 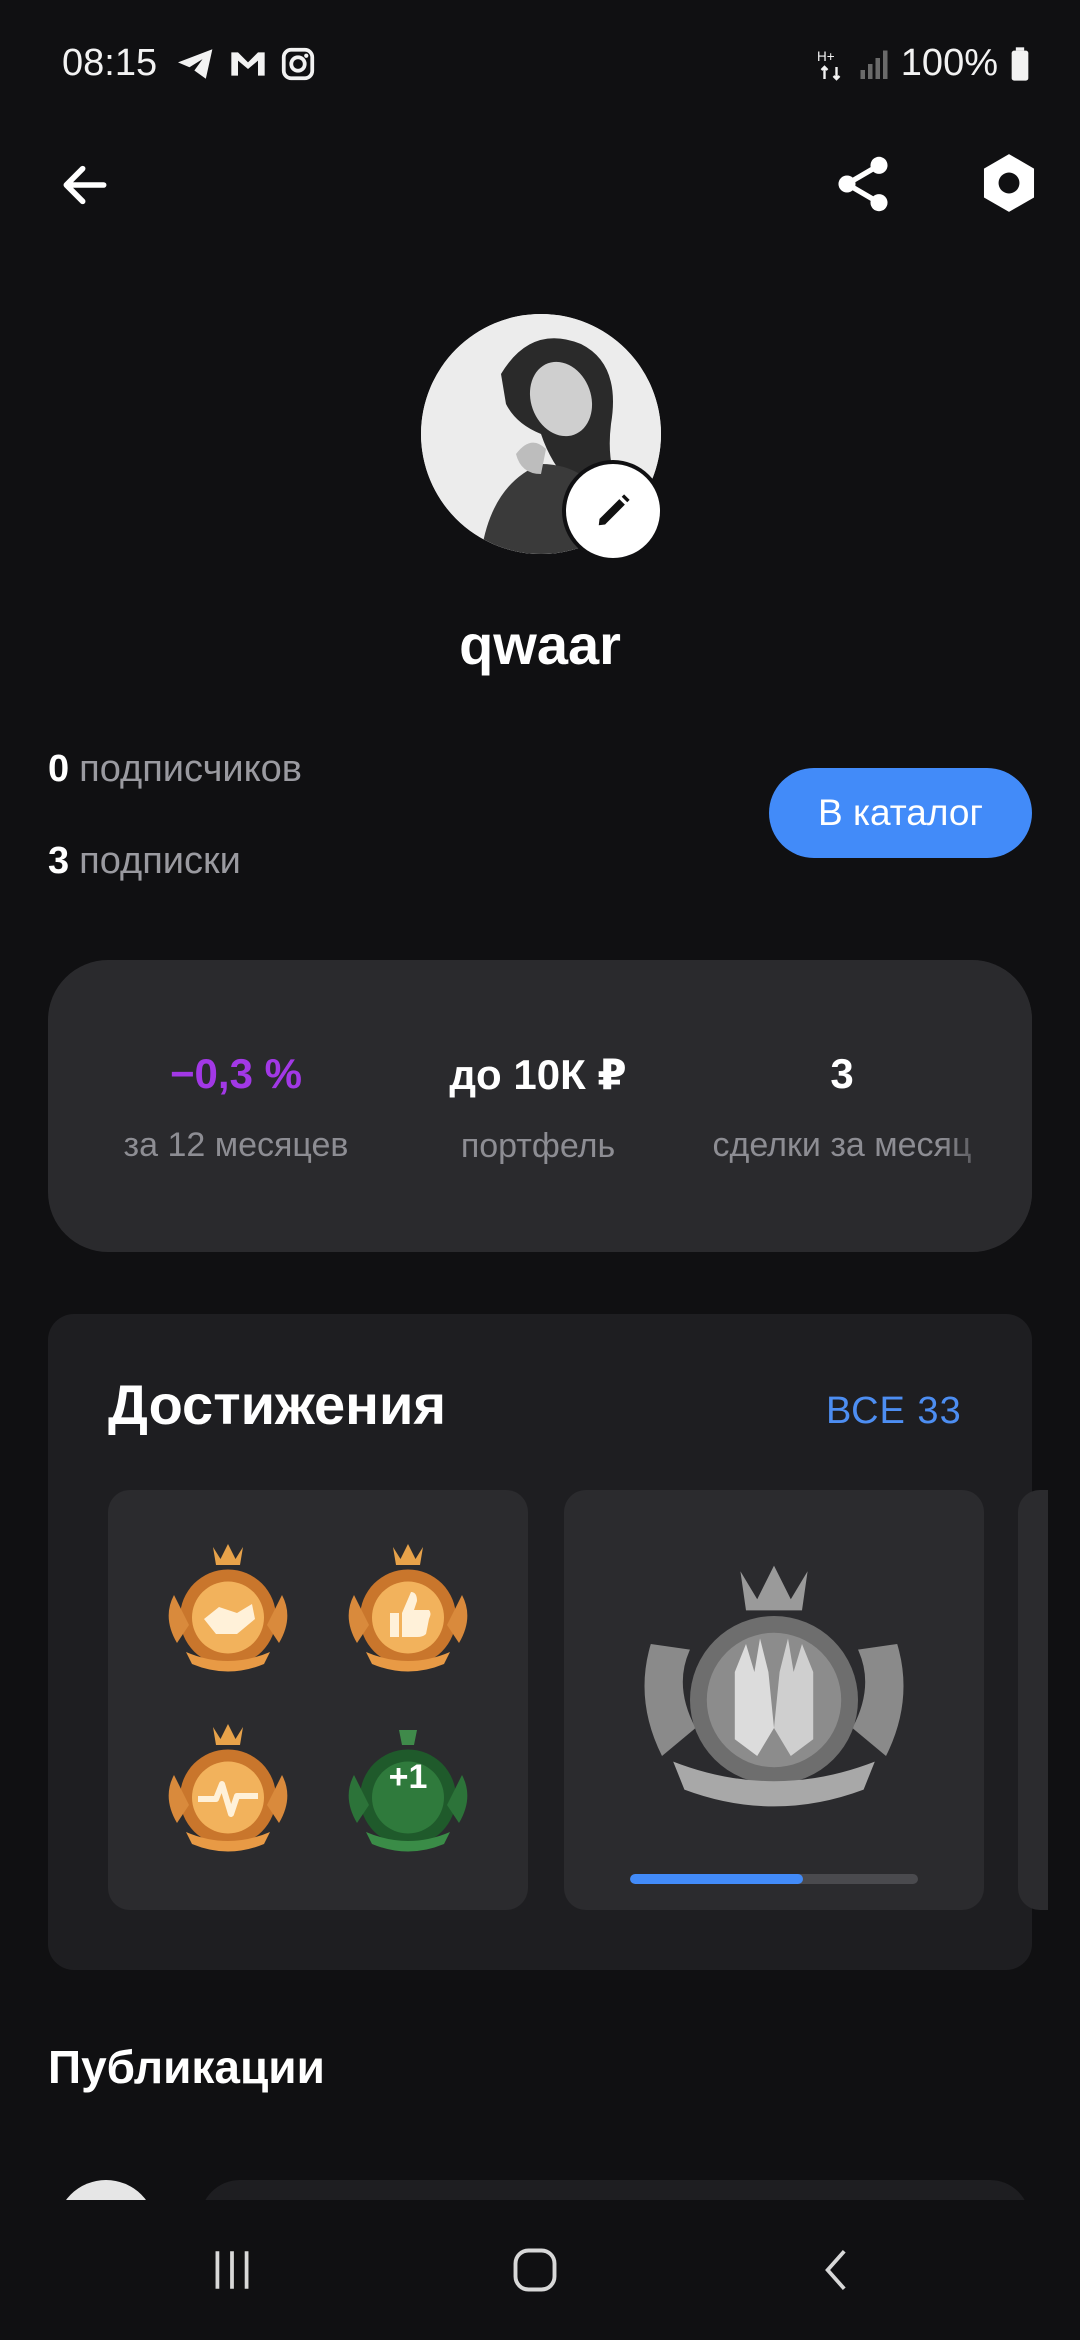 I want to click on battery-text: 100%, so click(x=949, y=63).